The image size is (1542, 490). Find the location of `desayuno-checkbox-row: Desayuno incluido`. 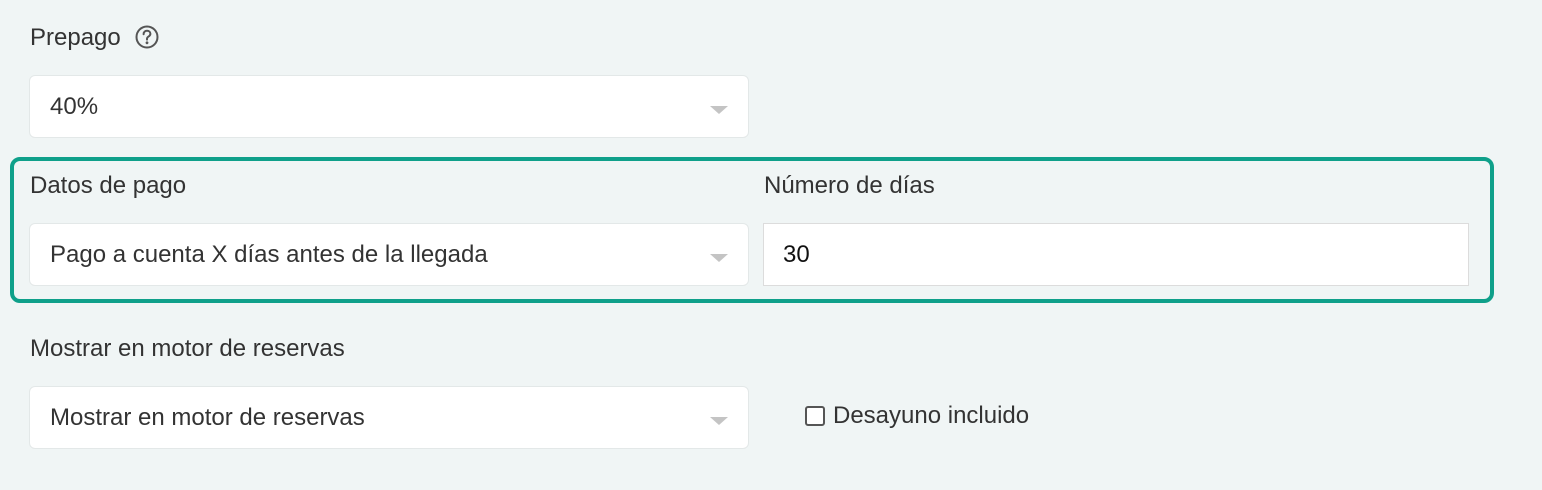

desayuno-checkbox-row: Desayuno incluido is located at coordinates (917, 416).